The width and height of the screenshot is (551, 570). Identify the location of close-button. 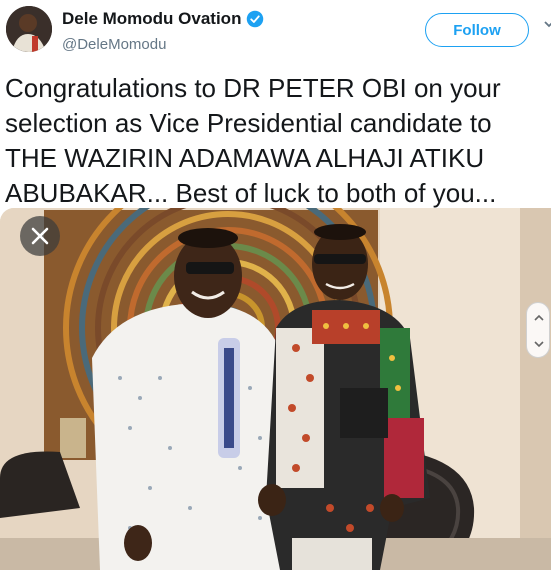
(40, 236).